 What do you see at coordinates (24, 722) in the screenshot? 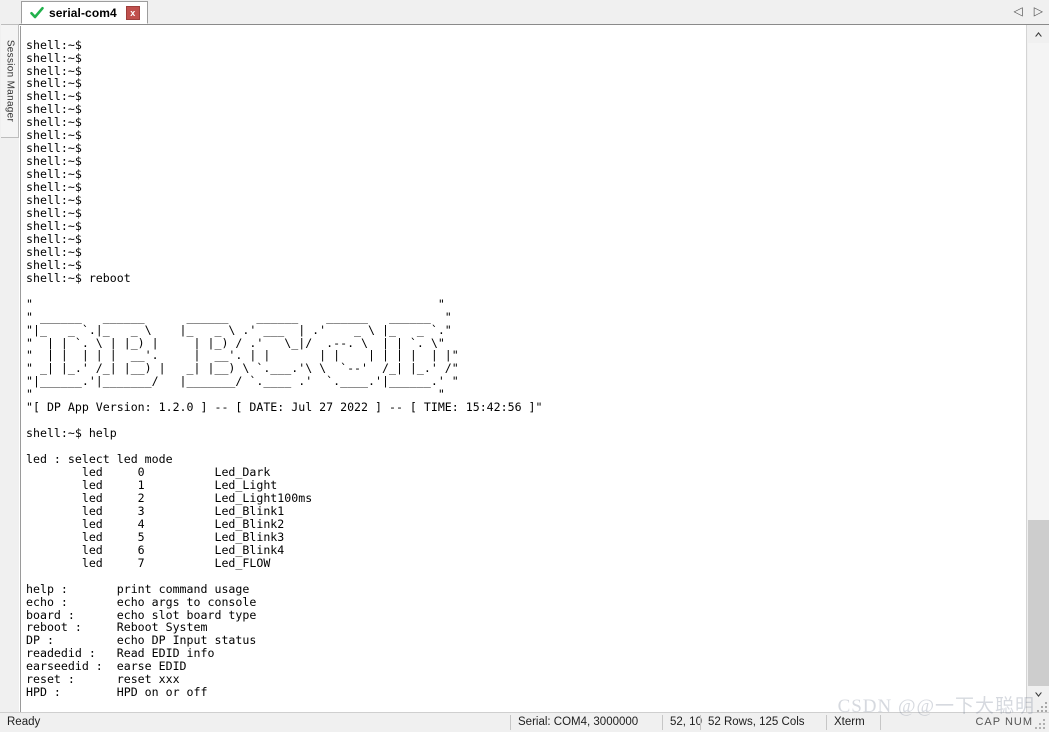
I see `status-ready: Ready` at bounding box center [24, 722].